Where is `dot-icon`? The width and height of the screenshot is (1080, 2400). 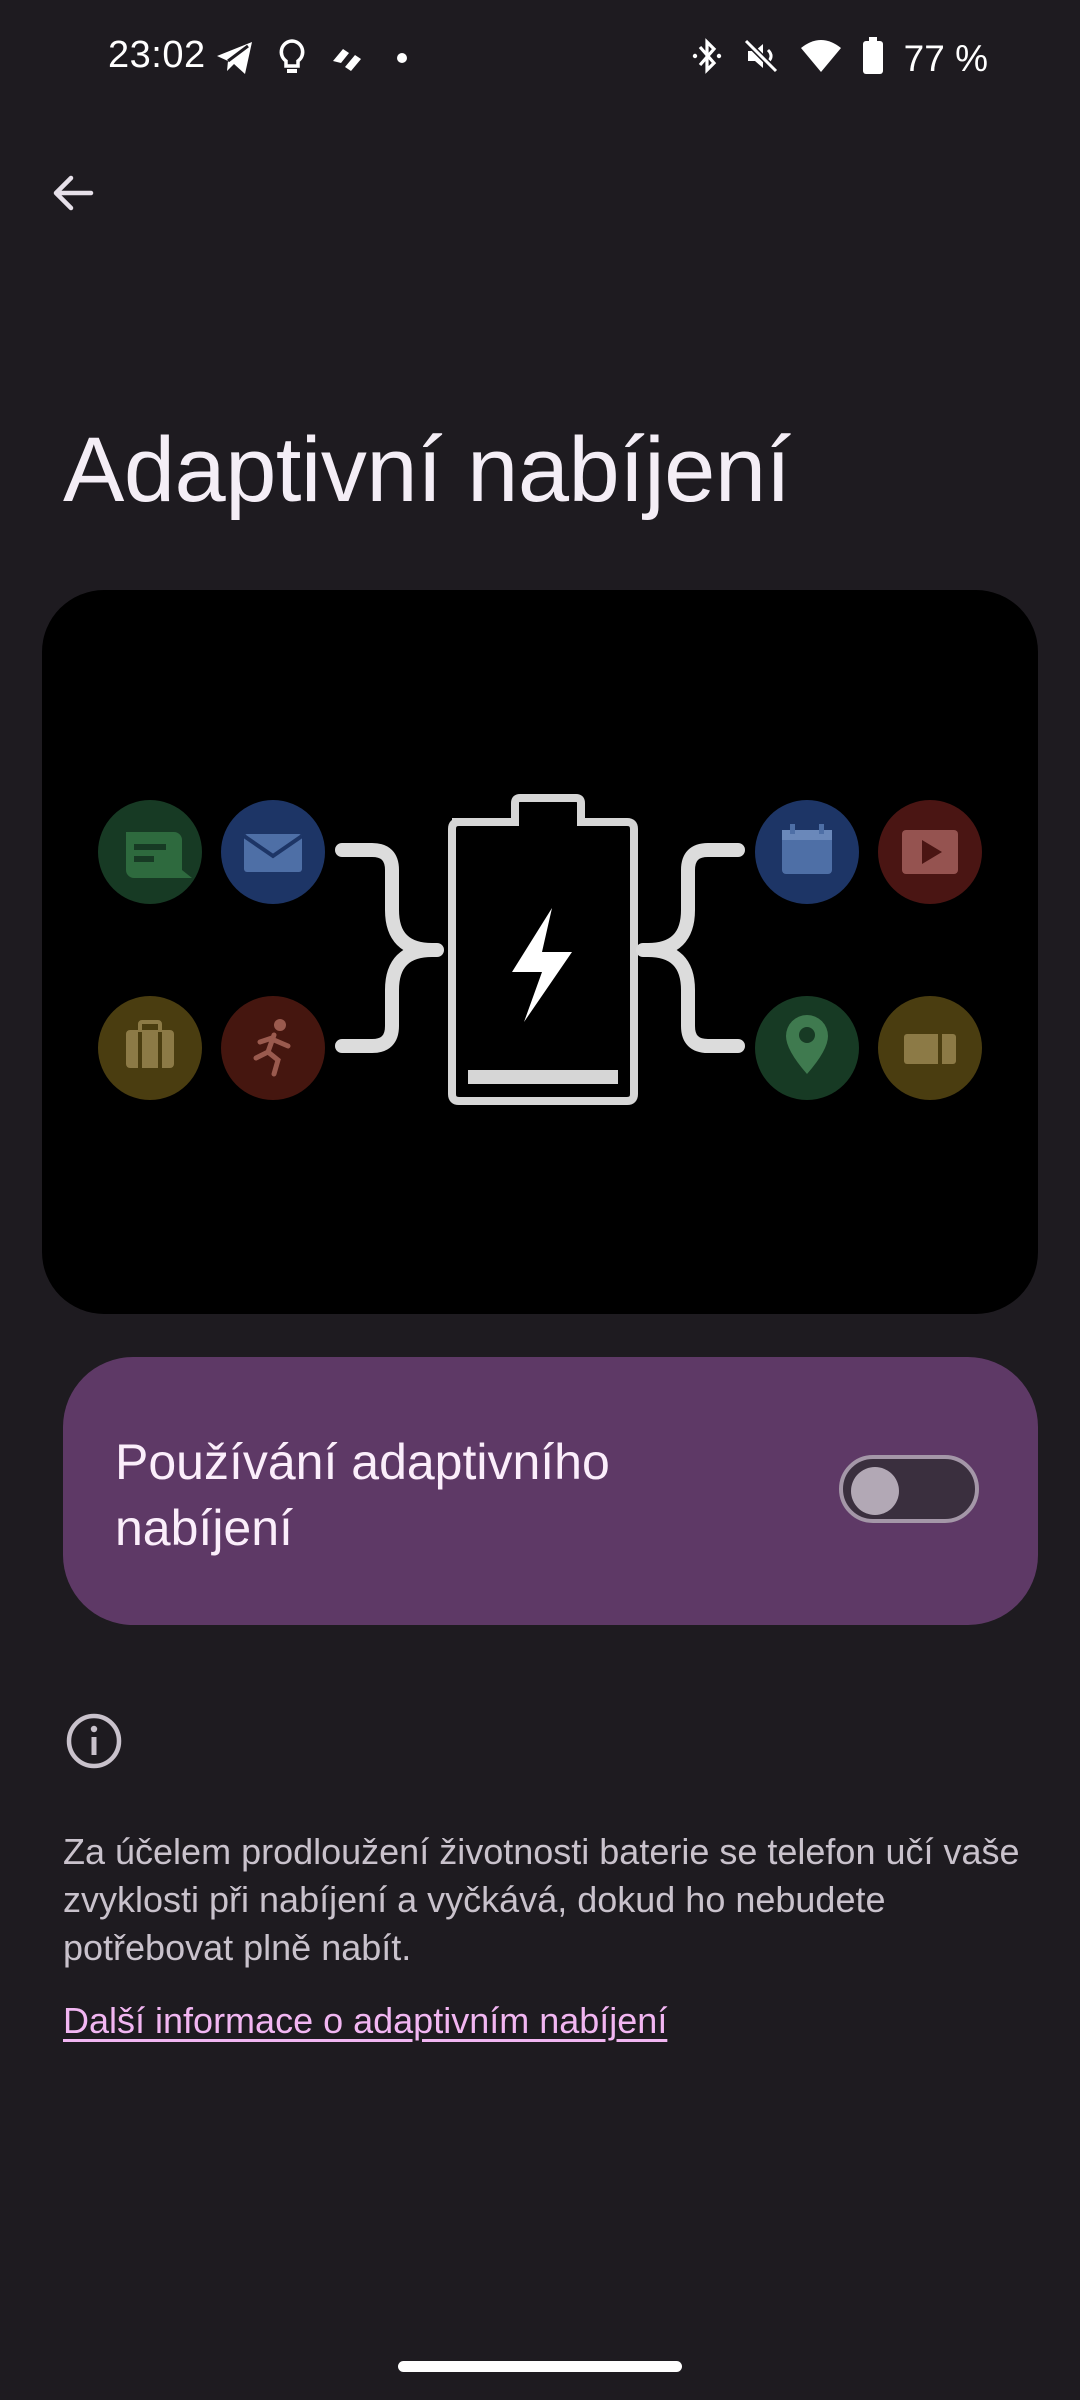
dot-icon is located at coordinates (402, 58).